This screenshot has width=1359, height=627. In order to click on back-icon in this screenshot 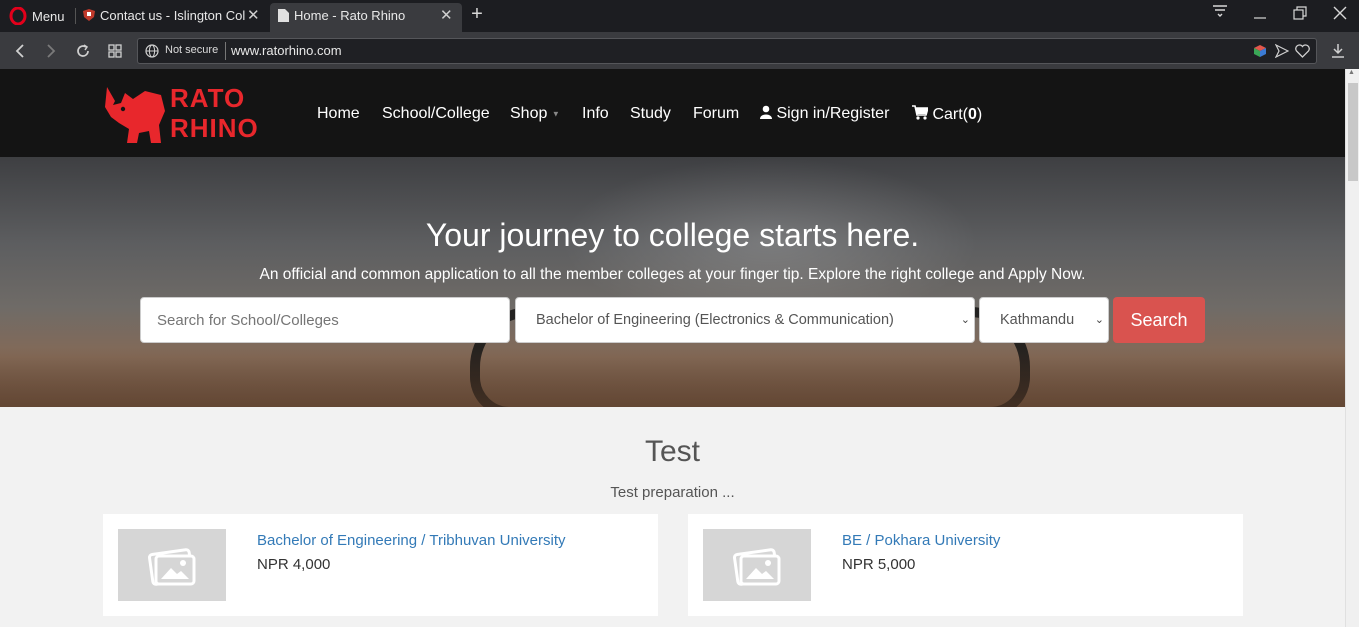, I will do `click(20, 51)`.